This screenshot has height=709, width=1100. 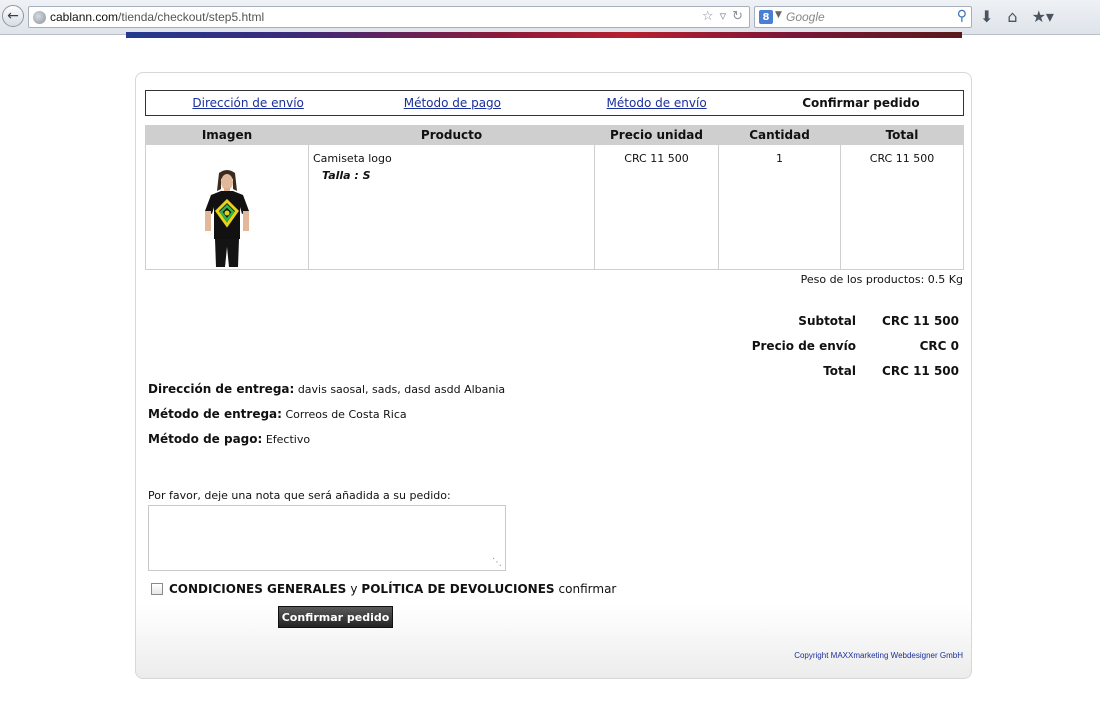 What do you see at coordinates (288, 439) in the screenshot?
I see `payment-method-value: Efectivo` at bounding box center [288, 439].